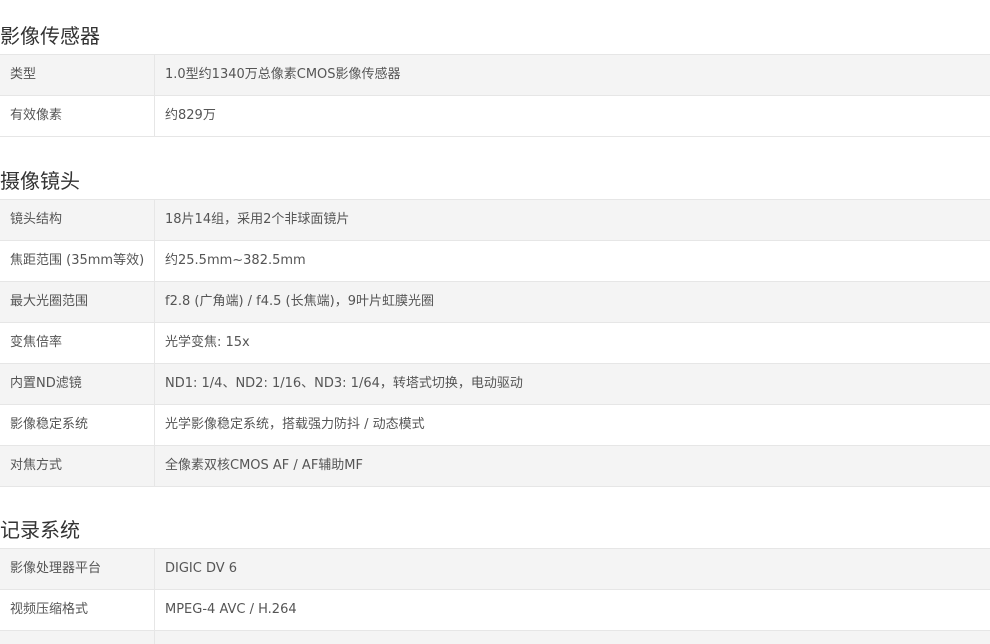 This screenshot has width=990, height=644. What do you see at coordinates (77, 610) in the screenshot?
I see `row-label: 视频压缩格式` at bounding box center [77, 610].